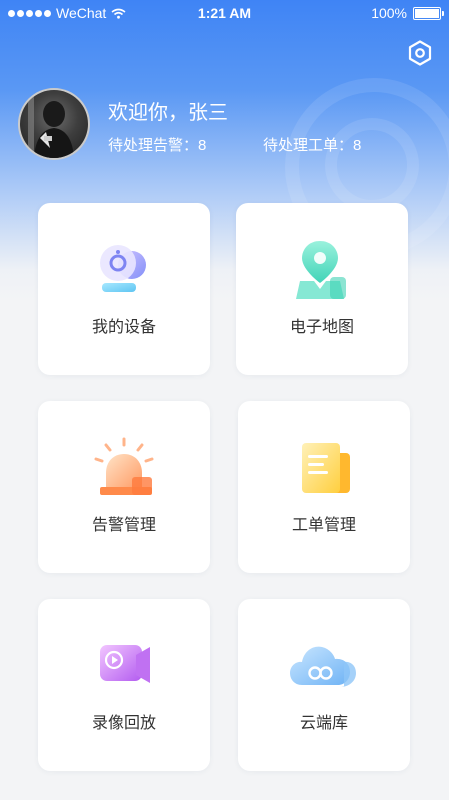  What do you see at coordinates (326, 468) in the screenshot?
I see `work-order-icon` at bounding box center [326, 468].